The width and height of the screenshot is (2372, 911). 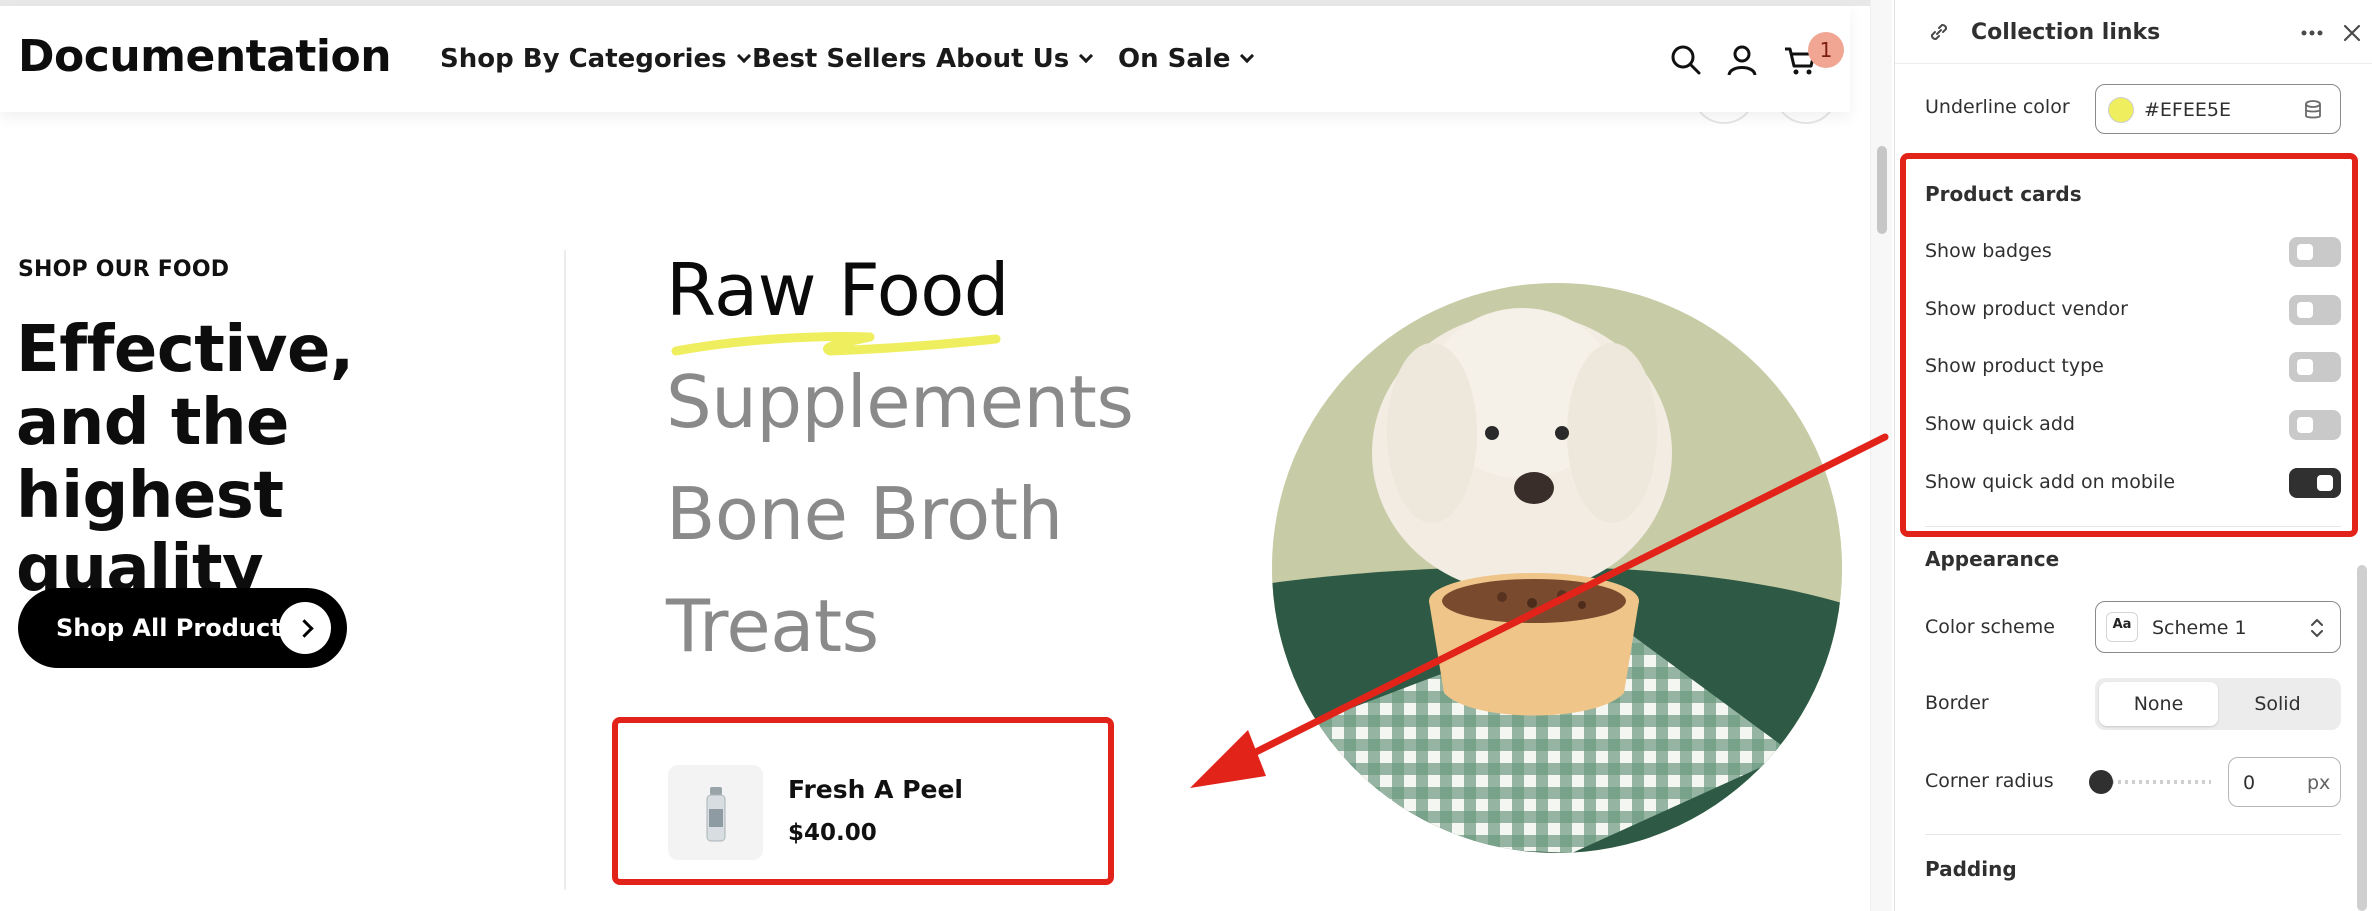 I want to click on cart-count-badge: 1, so click(x=1826, y=50).